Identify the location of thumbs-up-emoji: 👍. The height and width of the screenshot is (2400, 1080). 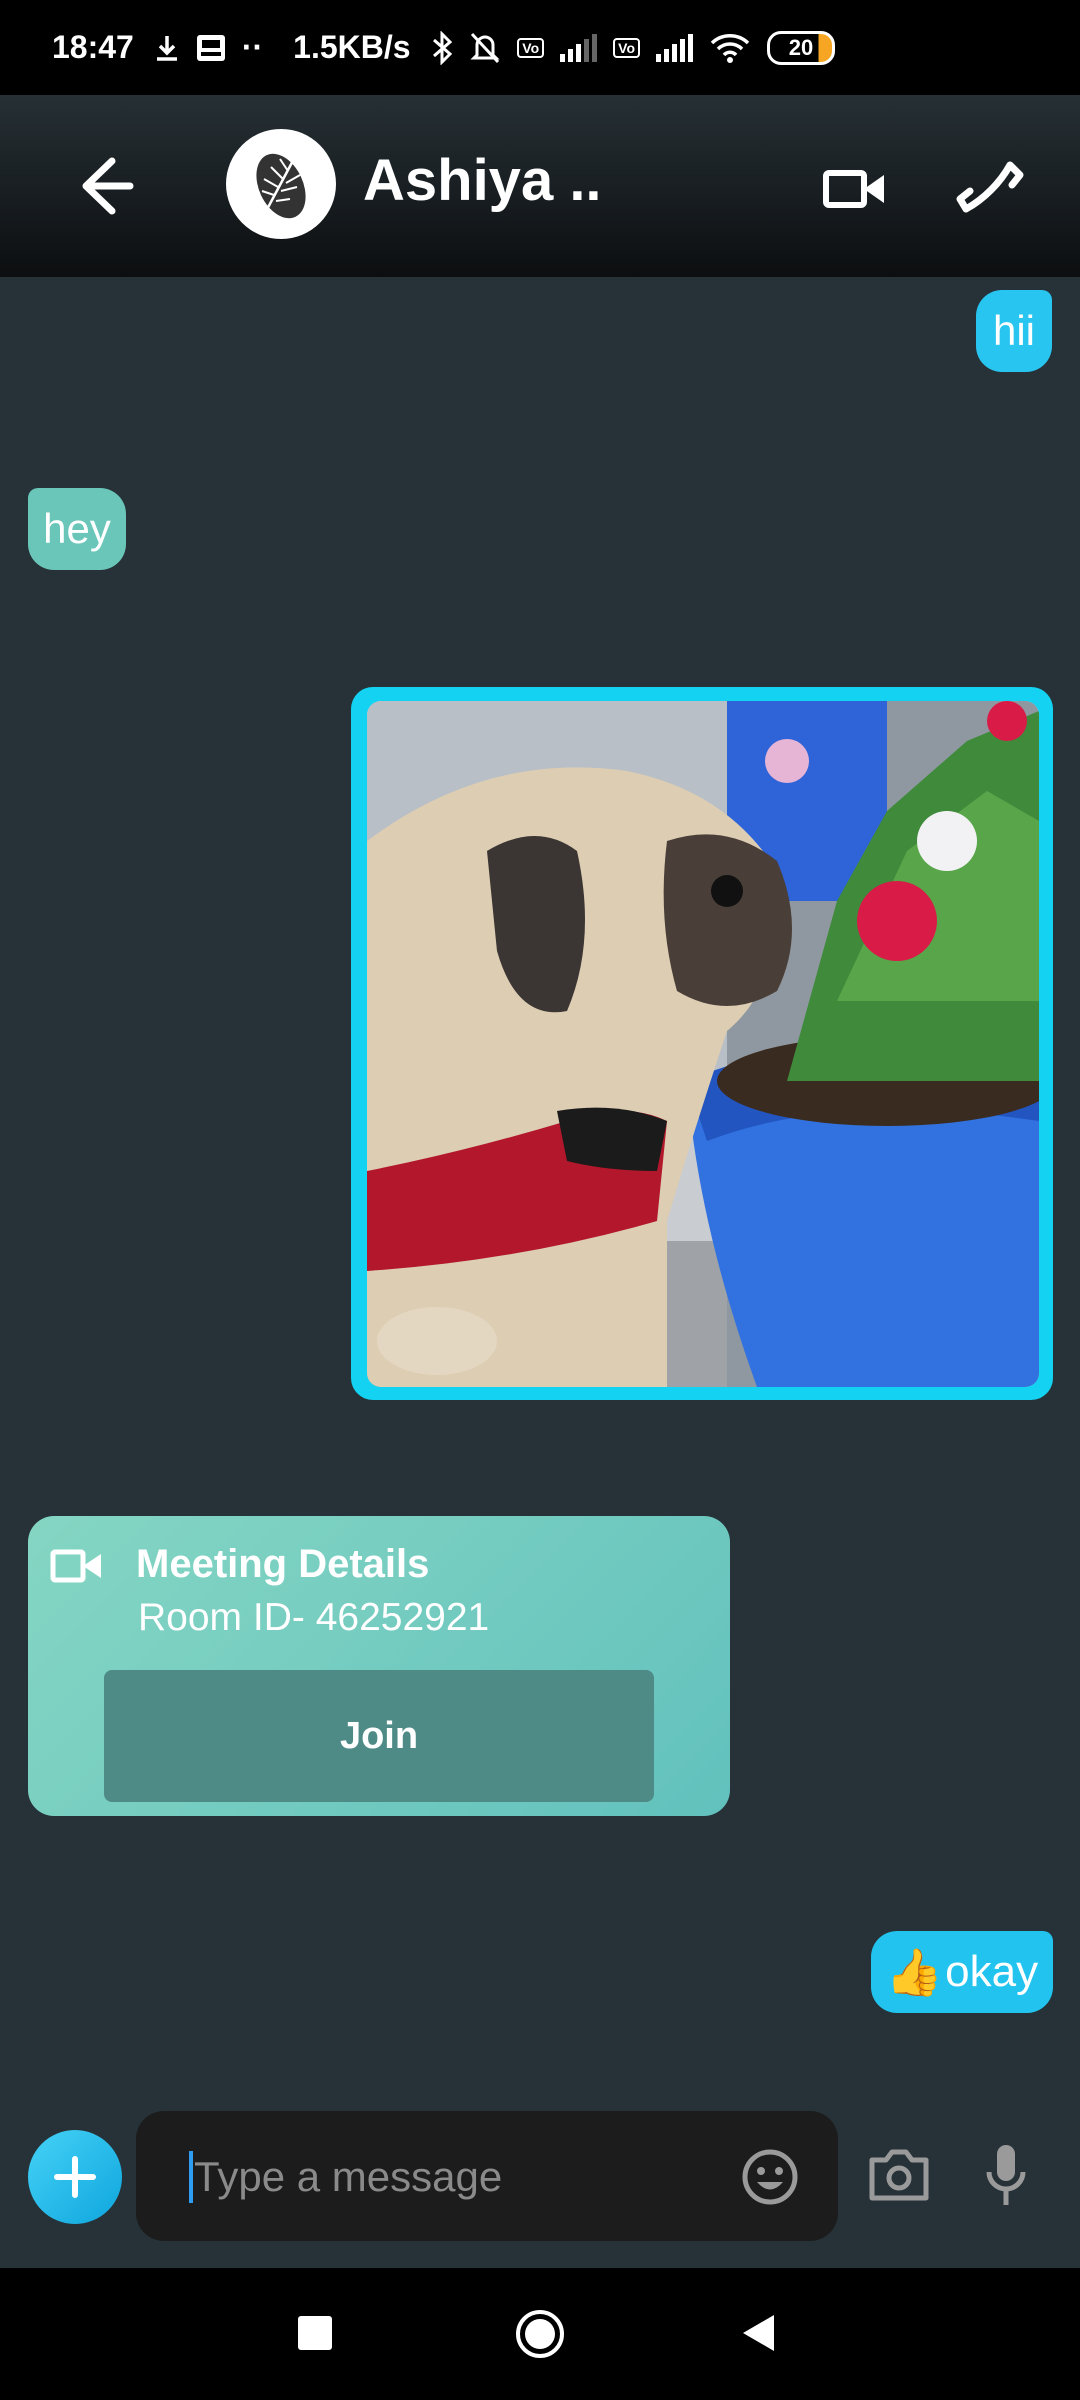
(914, 1971).